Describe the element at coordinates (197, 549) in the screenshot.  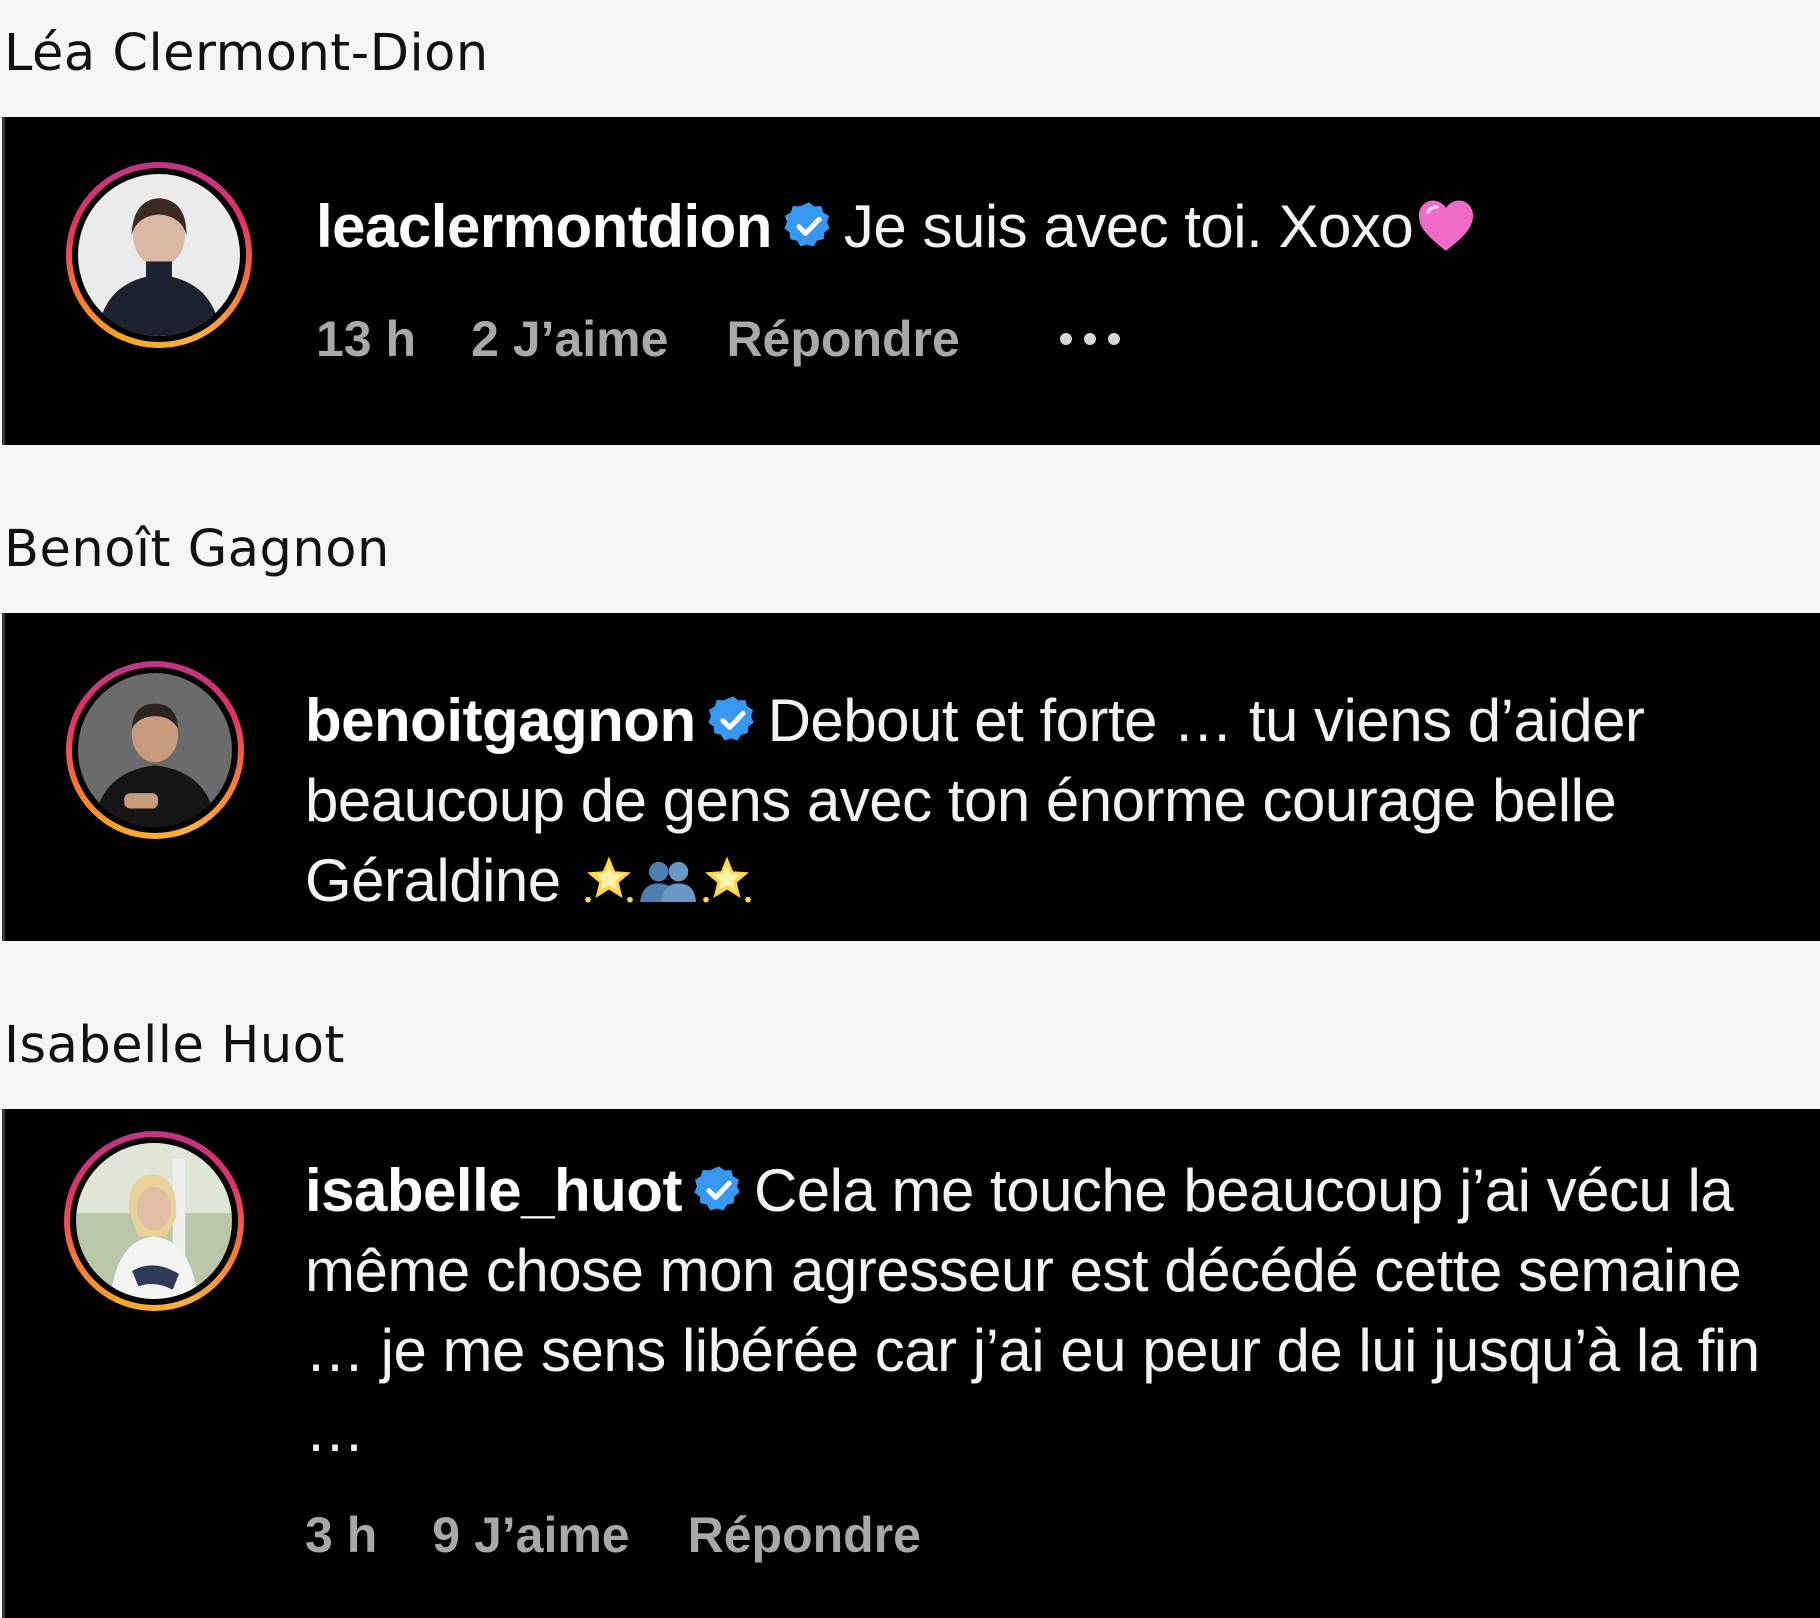
I see `section-title-benoit: Benoît Gagnon` at that location.